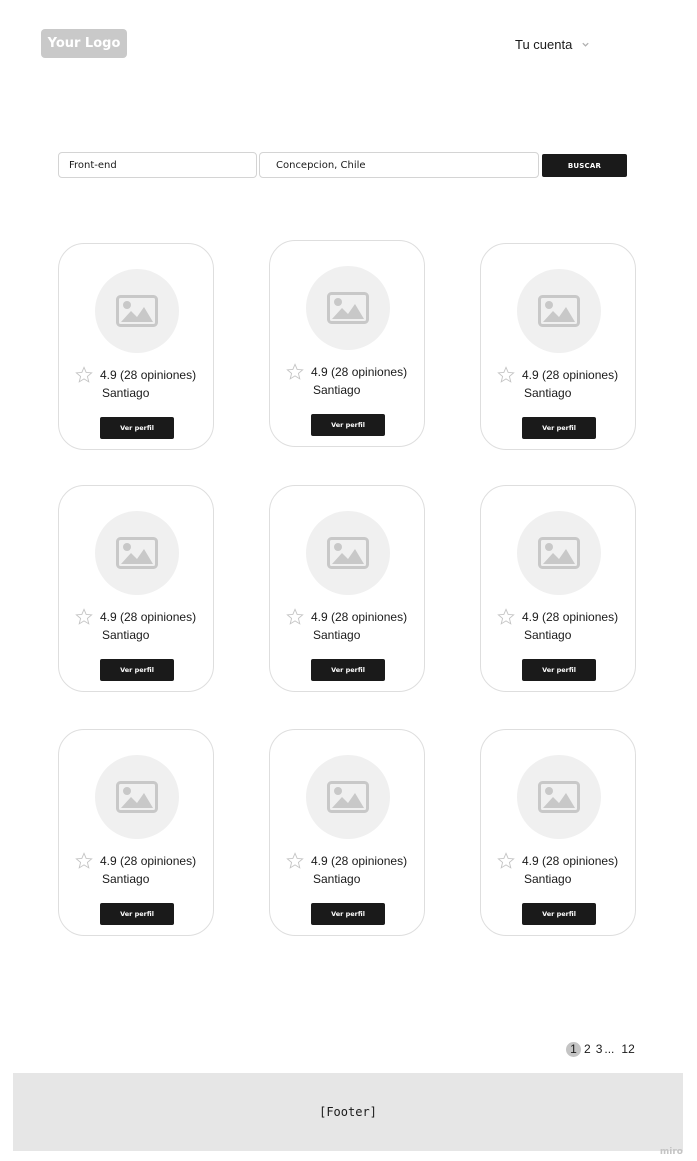 The width and height of the screenshot is (697, 1161). What do you see at coordinates (84, 43) in the screenshot?
I see `logo: Your Logo` at bounding box center [84, 43].